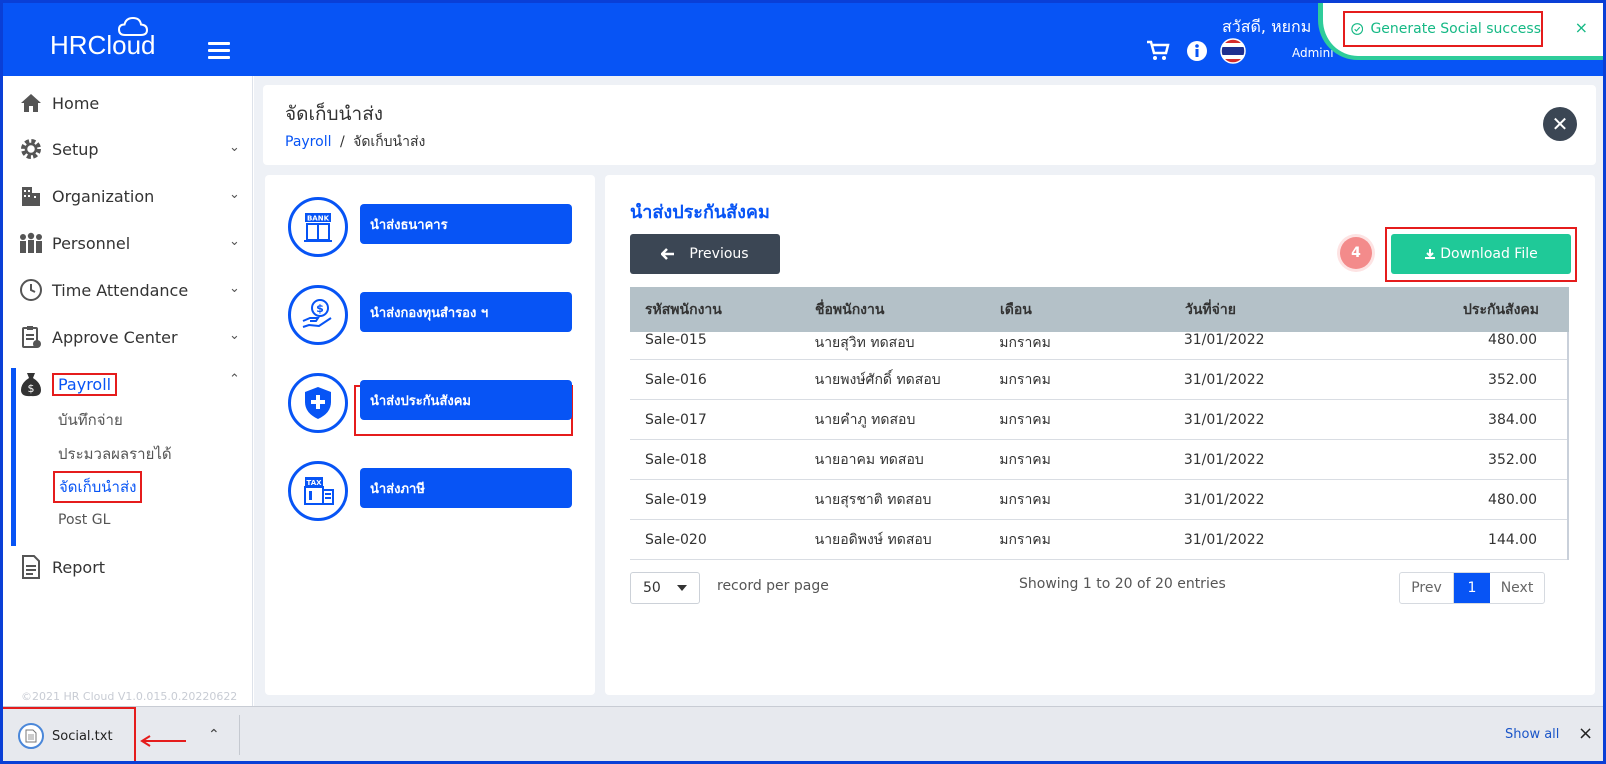 This screenshot has width=1606, height=764. Describe the element at coordinates (803, 735) in the screenshot. I see `browser-download-bar: Social.txt ⌃ Show all ×` at that location.